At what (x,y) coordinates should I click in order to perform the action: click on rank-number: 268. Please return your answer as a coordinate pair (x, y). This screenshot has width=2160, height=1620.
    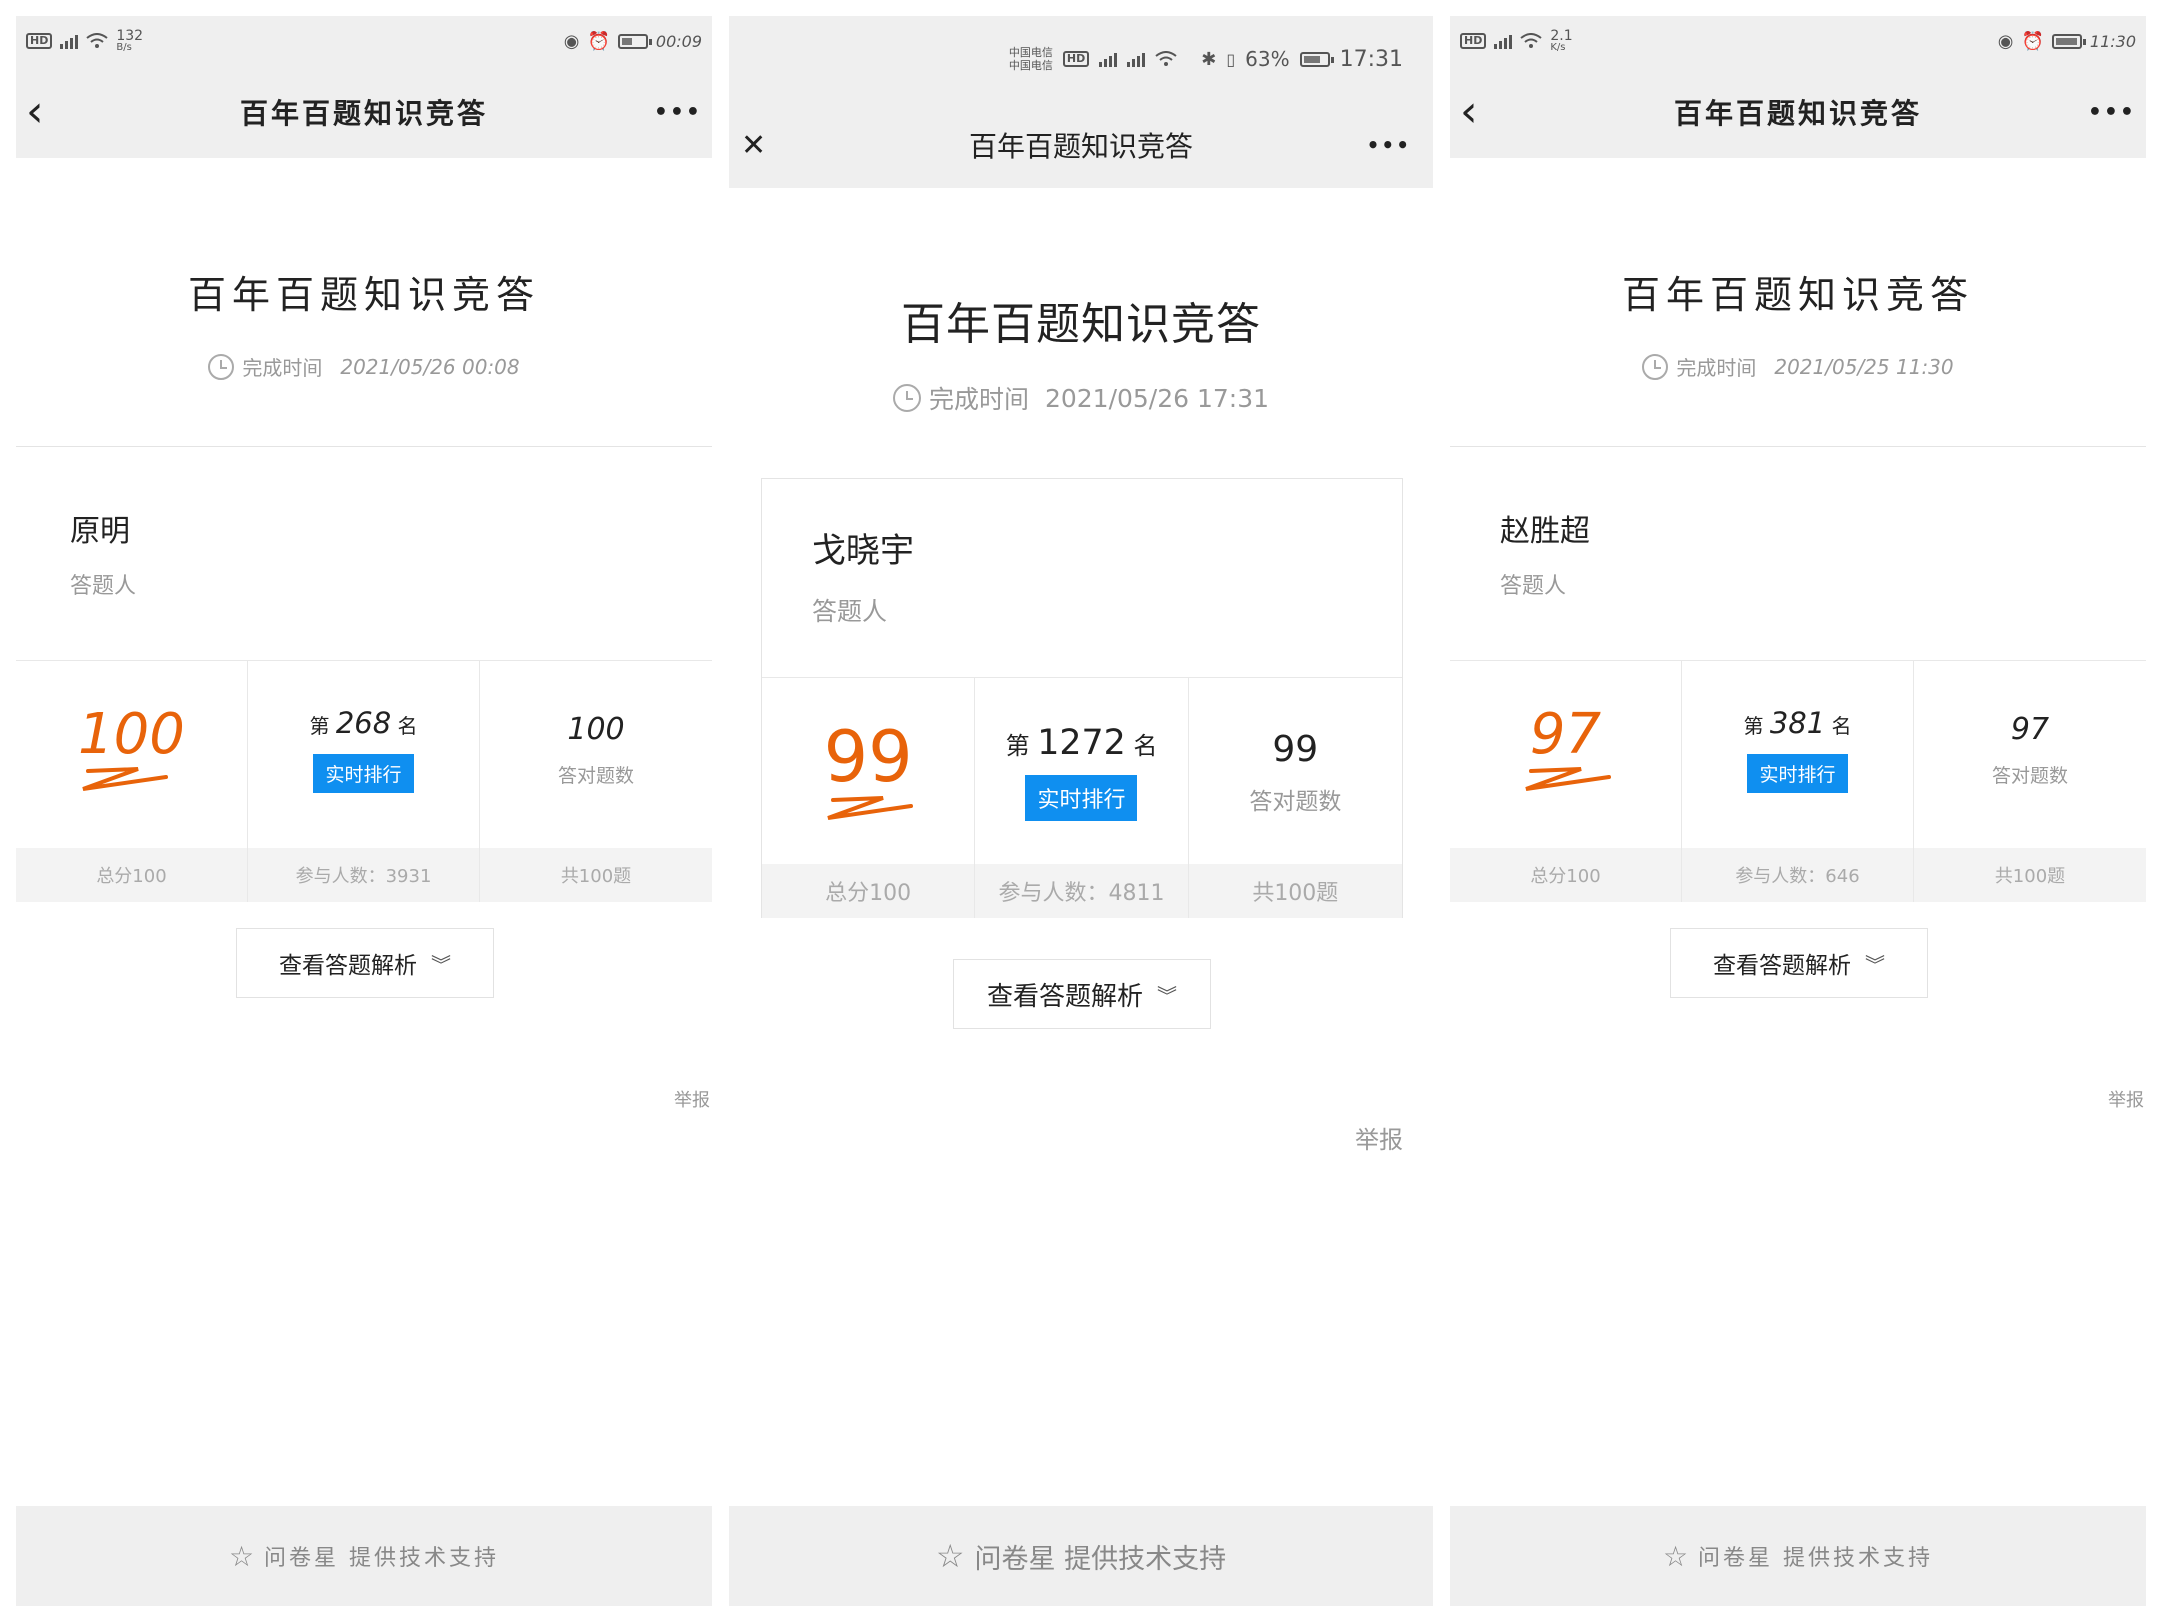
    Looking at the image, I should click on (363, 723).